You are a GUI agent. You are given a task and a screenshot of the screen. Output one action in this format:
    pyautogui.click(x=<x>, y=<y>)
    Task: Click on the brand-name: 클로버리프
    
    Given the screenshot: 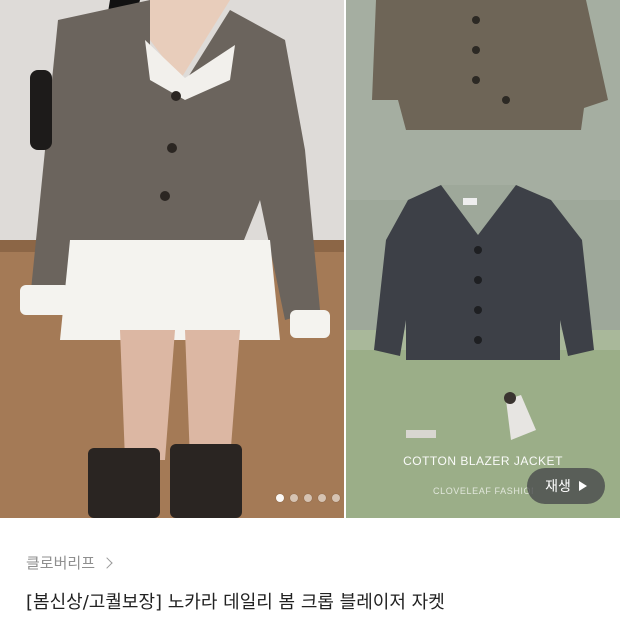 What is the action you would take?
    pyautogui.click(x=61, y=563)
    